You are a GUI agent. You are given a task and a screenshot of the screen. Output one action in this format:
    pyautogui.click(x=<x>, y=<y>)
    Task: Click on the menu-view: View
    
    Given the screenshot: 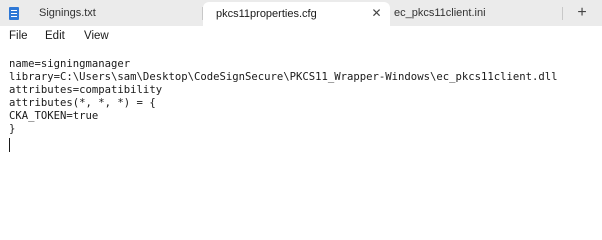 What is the action you would take?
    pyautogui.click(x=96, y=36)
    